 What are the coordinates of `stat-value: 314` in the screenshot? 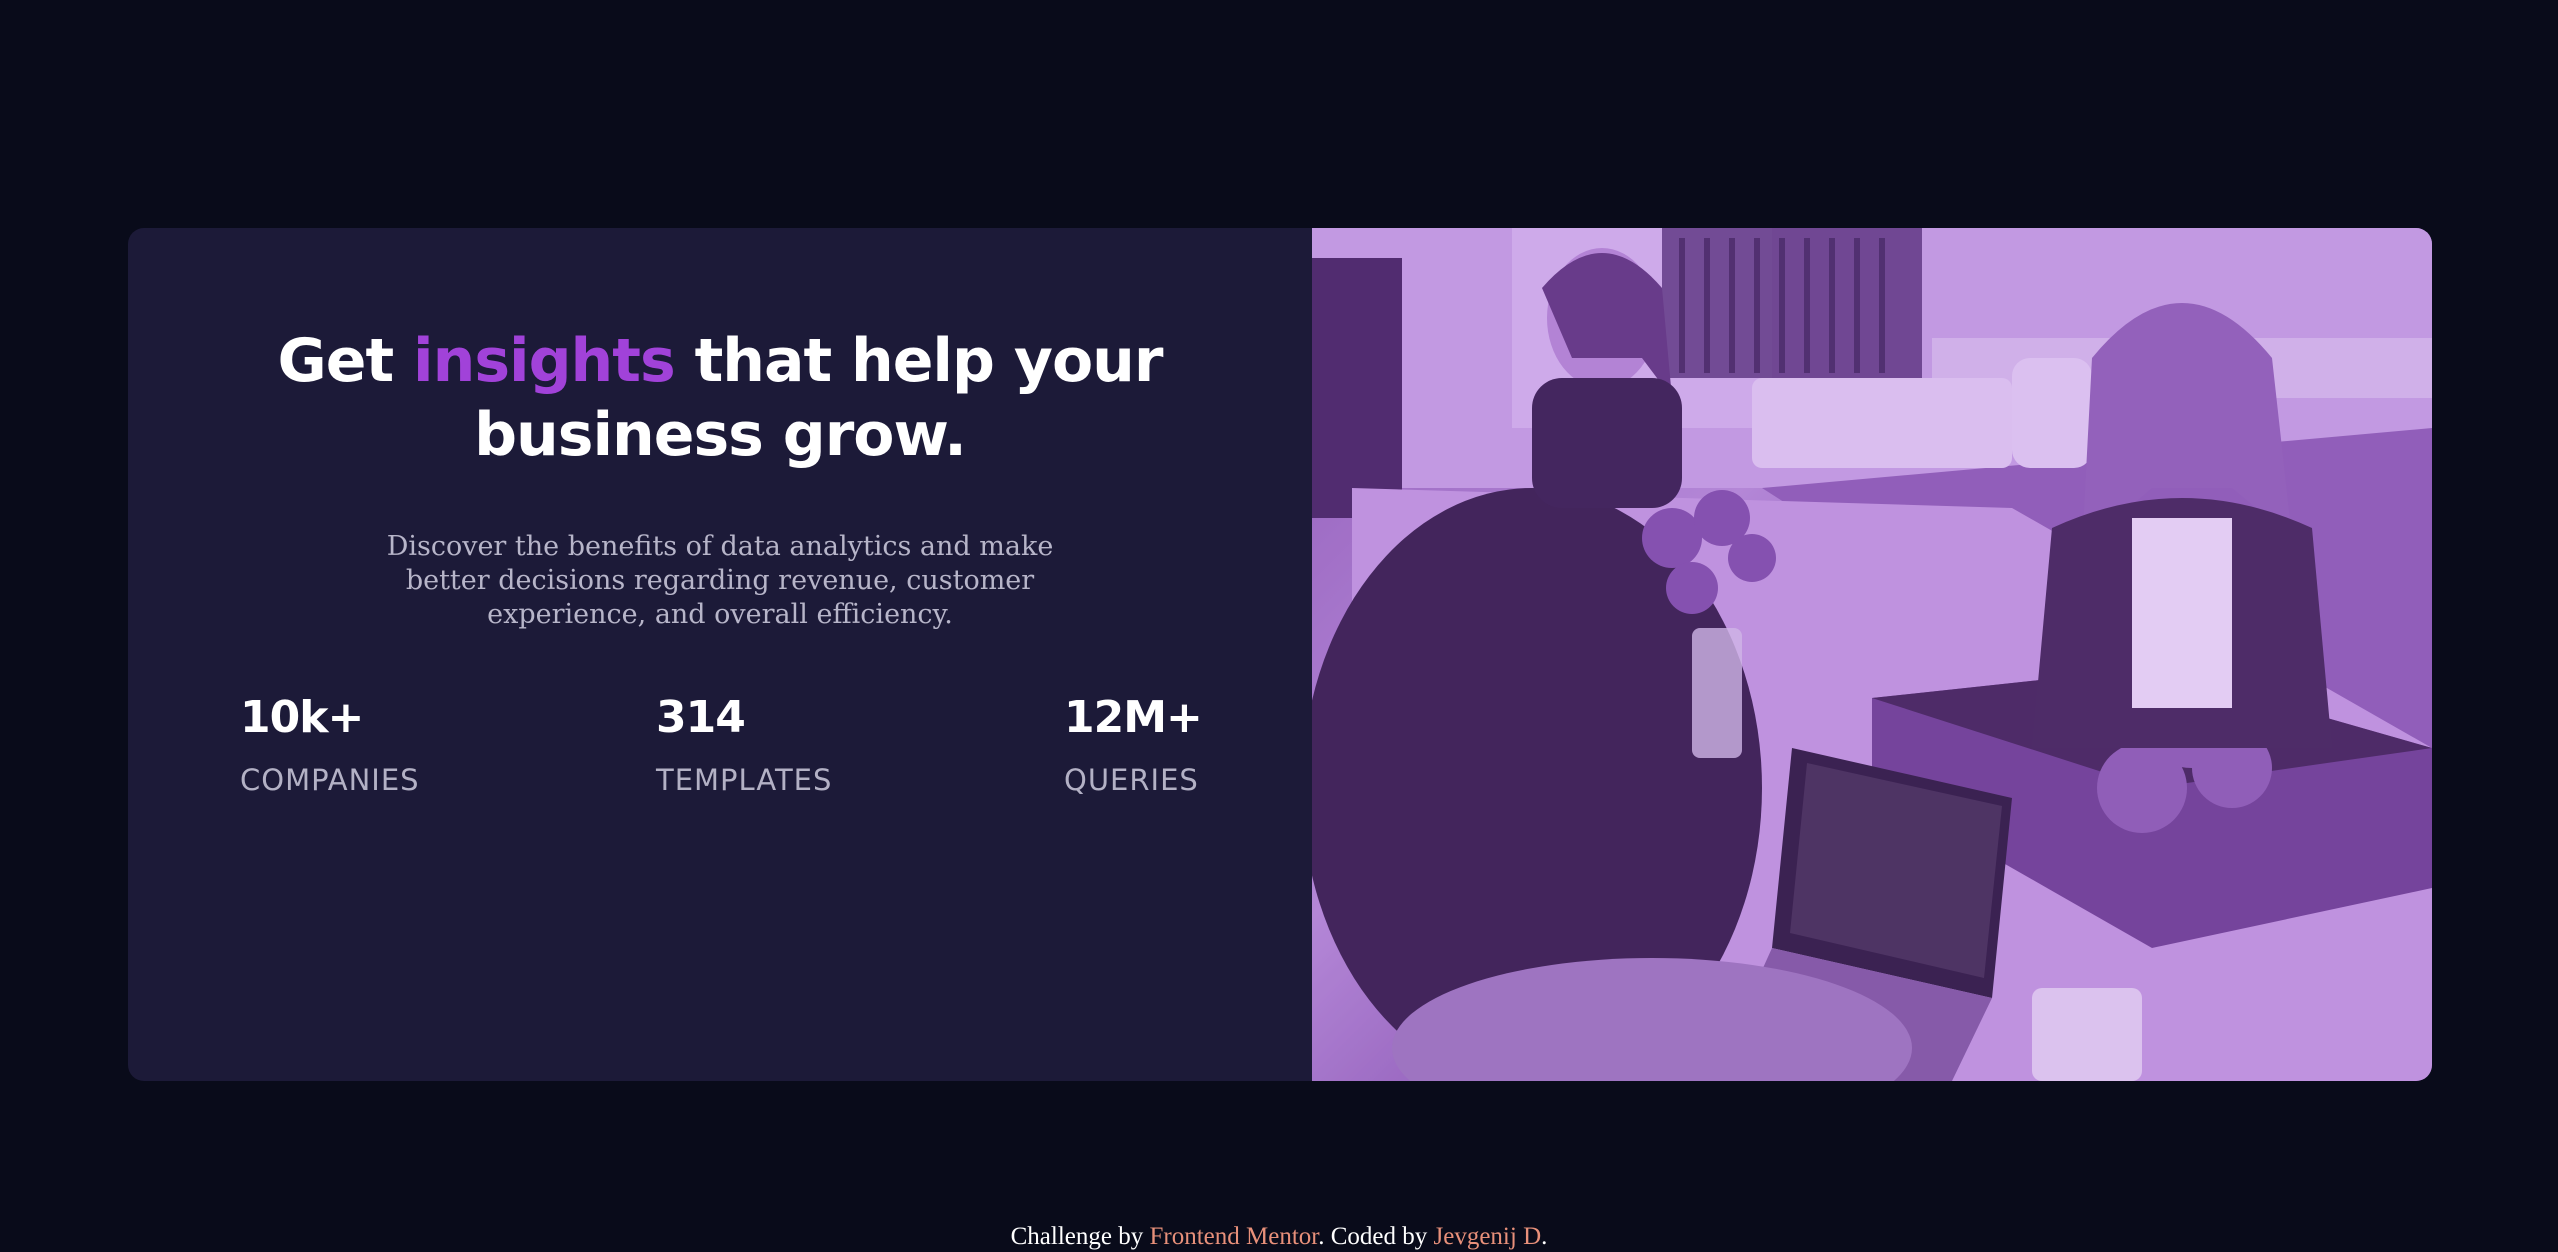 It's located at (701, 717).